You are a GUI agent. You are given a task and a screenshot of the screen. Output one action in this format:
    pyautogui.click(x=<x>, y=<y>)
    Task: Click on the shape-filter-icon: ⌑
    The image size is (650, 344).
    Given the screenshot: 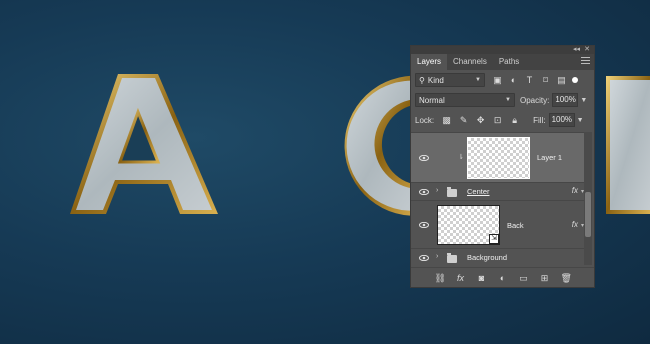 What is the action you would take?
    pyautogui.click(x=545, y=80)
    